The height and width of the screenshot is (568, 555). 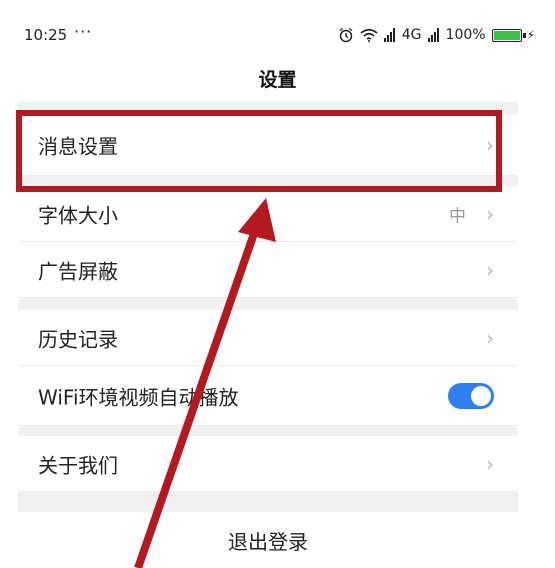 I want to click on logout-button: 退出登录, so click(x=268, y=540).